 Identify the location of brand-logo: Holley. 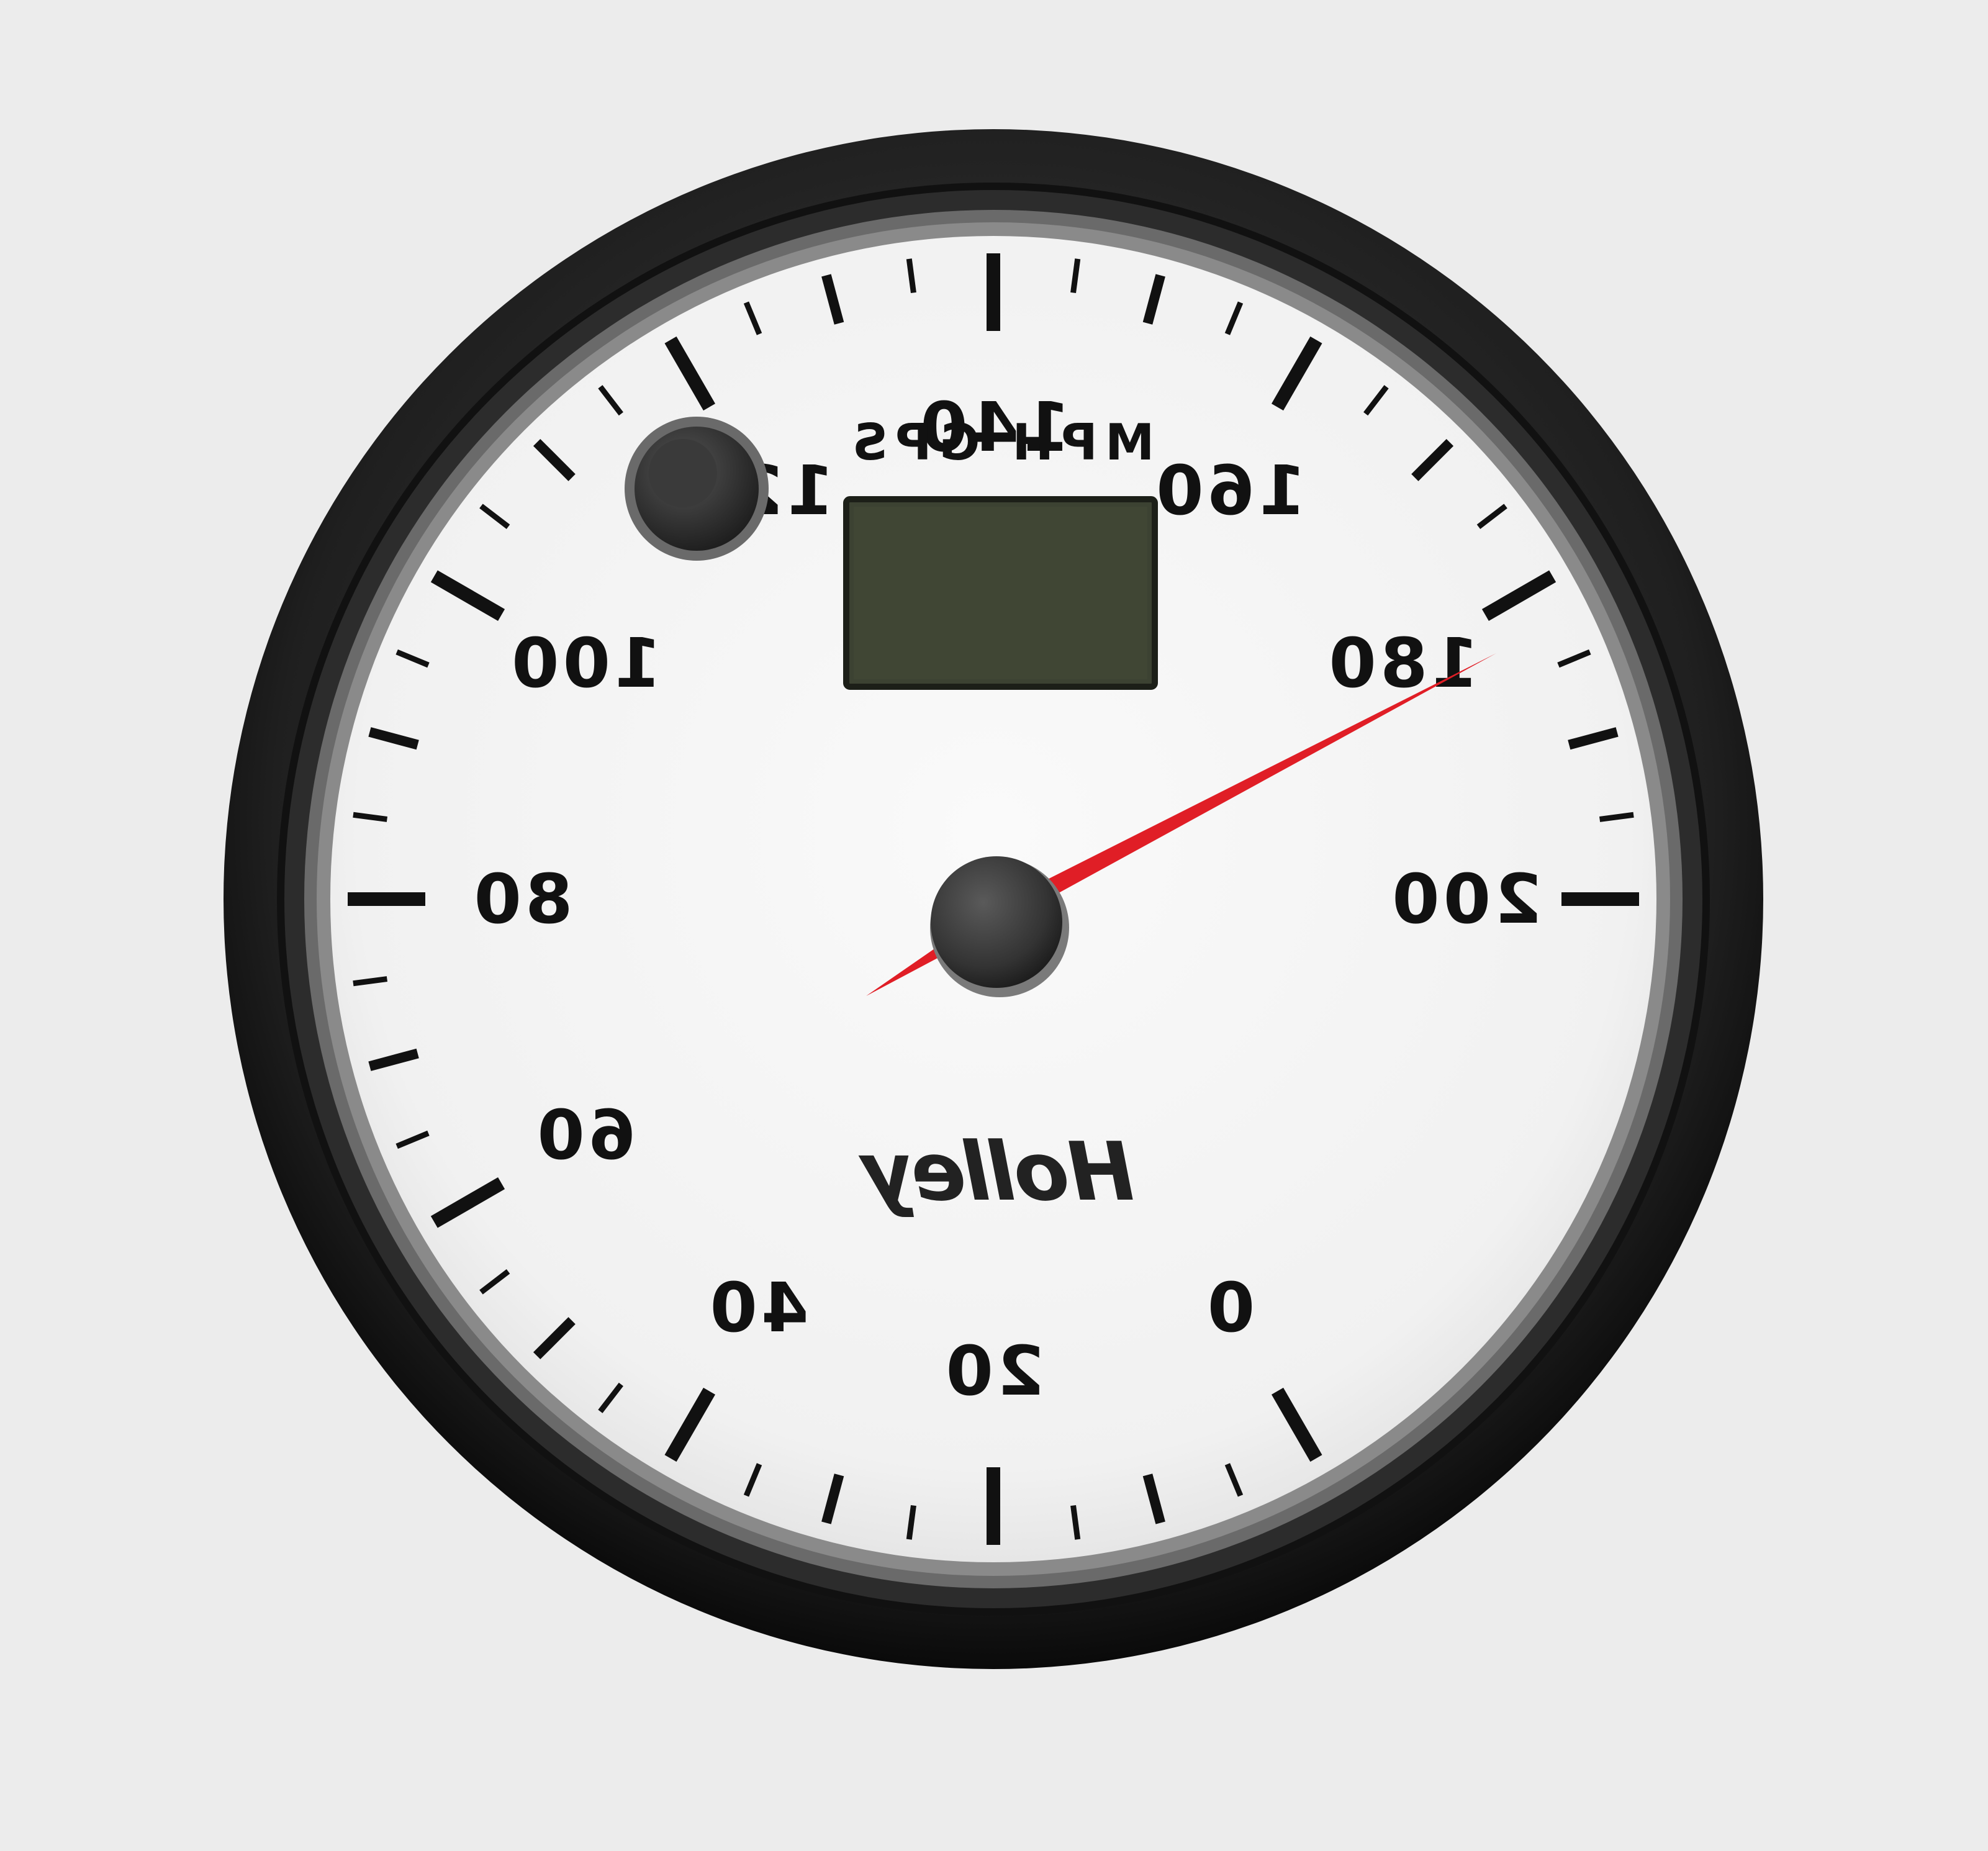
(996, 1172).